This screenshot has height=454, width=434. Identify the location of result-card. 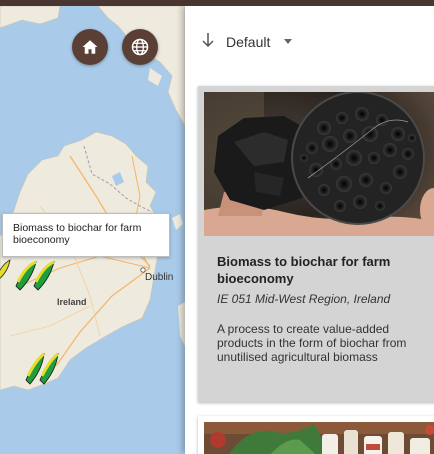
(316, 435).